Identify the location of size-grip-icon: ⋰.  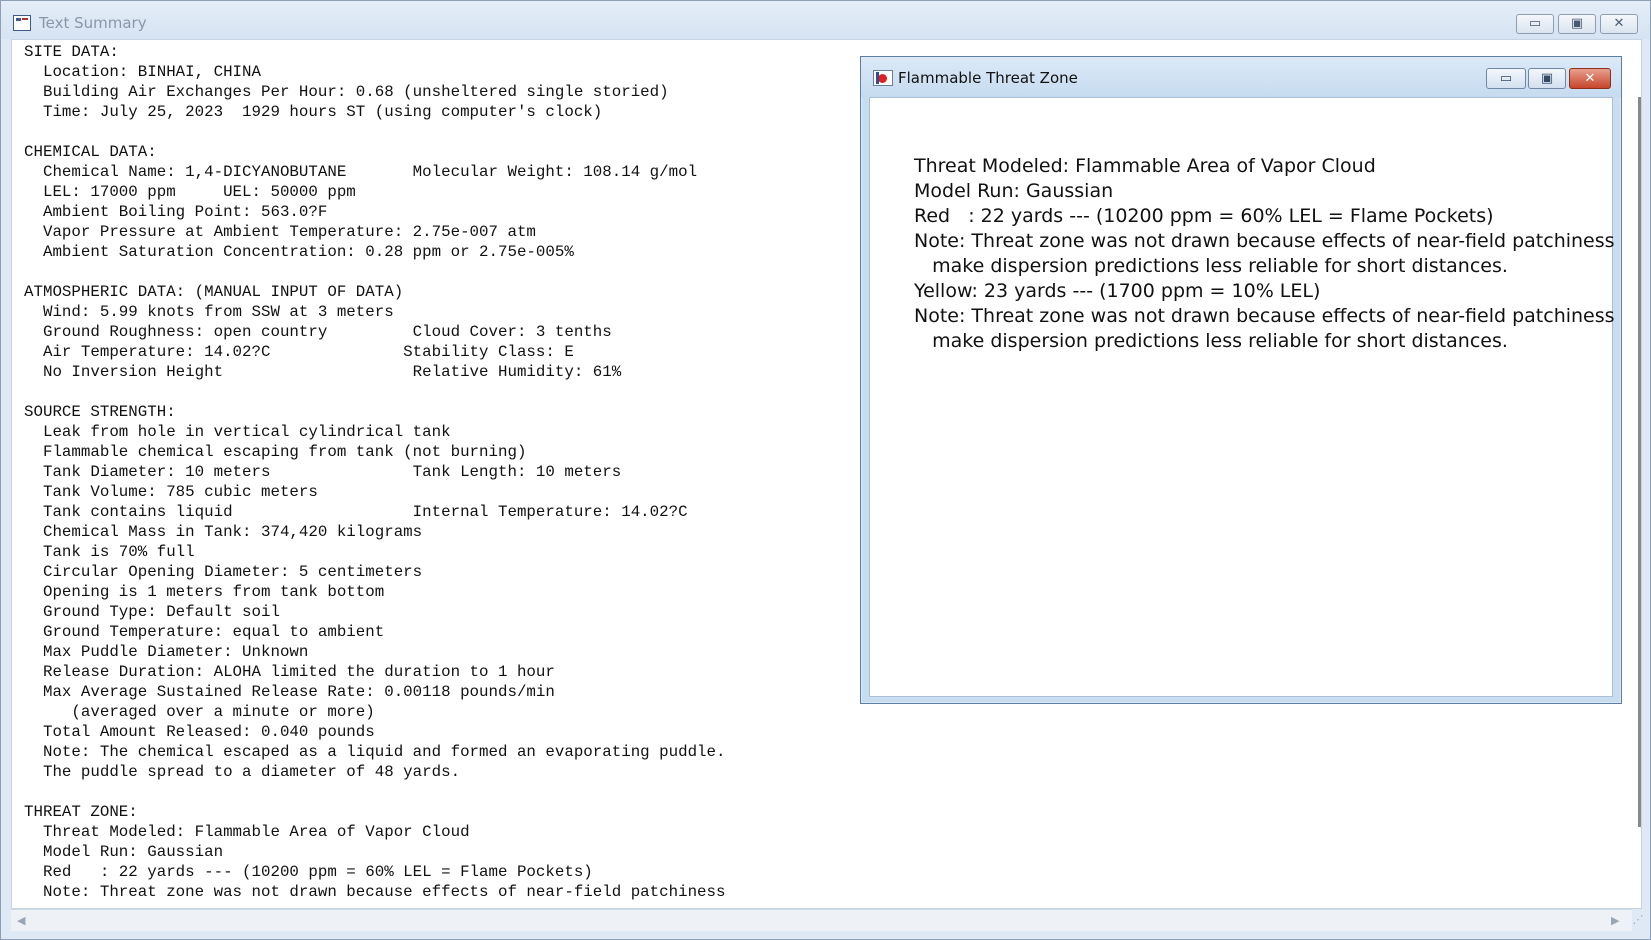
(1638, 920).